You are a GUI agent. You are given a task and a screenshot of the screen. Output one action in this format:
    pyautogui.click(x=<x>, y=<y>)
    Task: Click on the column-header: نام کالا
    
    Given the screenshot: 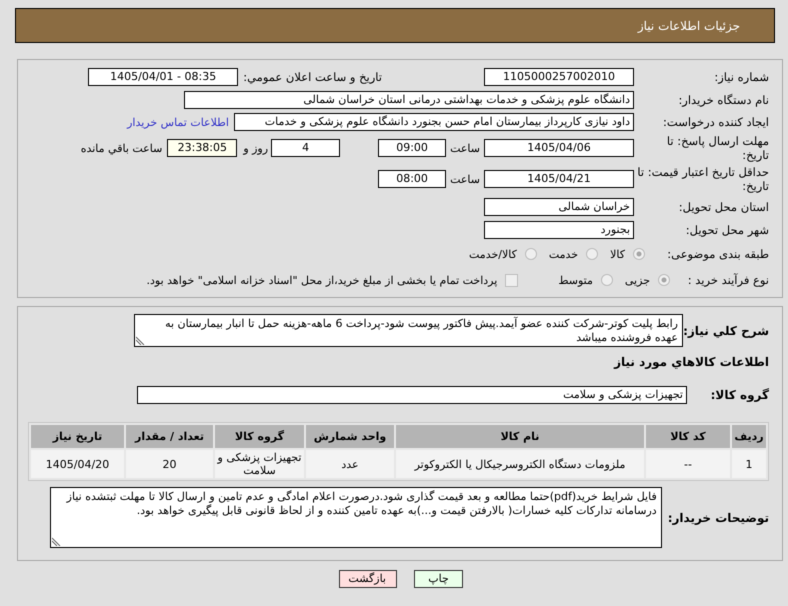 What is the action you would take?
    pyautogui.click(x=520, y=436)
    